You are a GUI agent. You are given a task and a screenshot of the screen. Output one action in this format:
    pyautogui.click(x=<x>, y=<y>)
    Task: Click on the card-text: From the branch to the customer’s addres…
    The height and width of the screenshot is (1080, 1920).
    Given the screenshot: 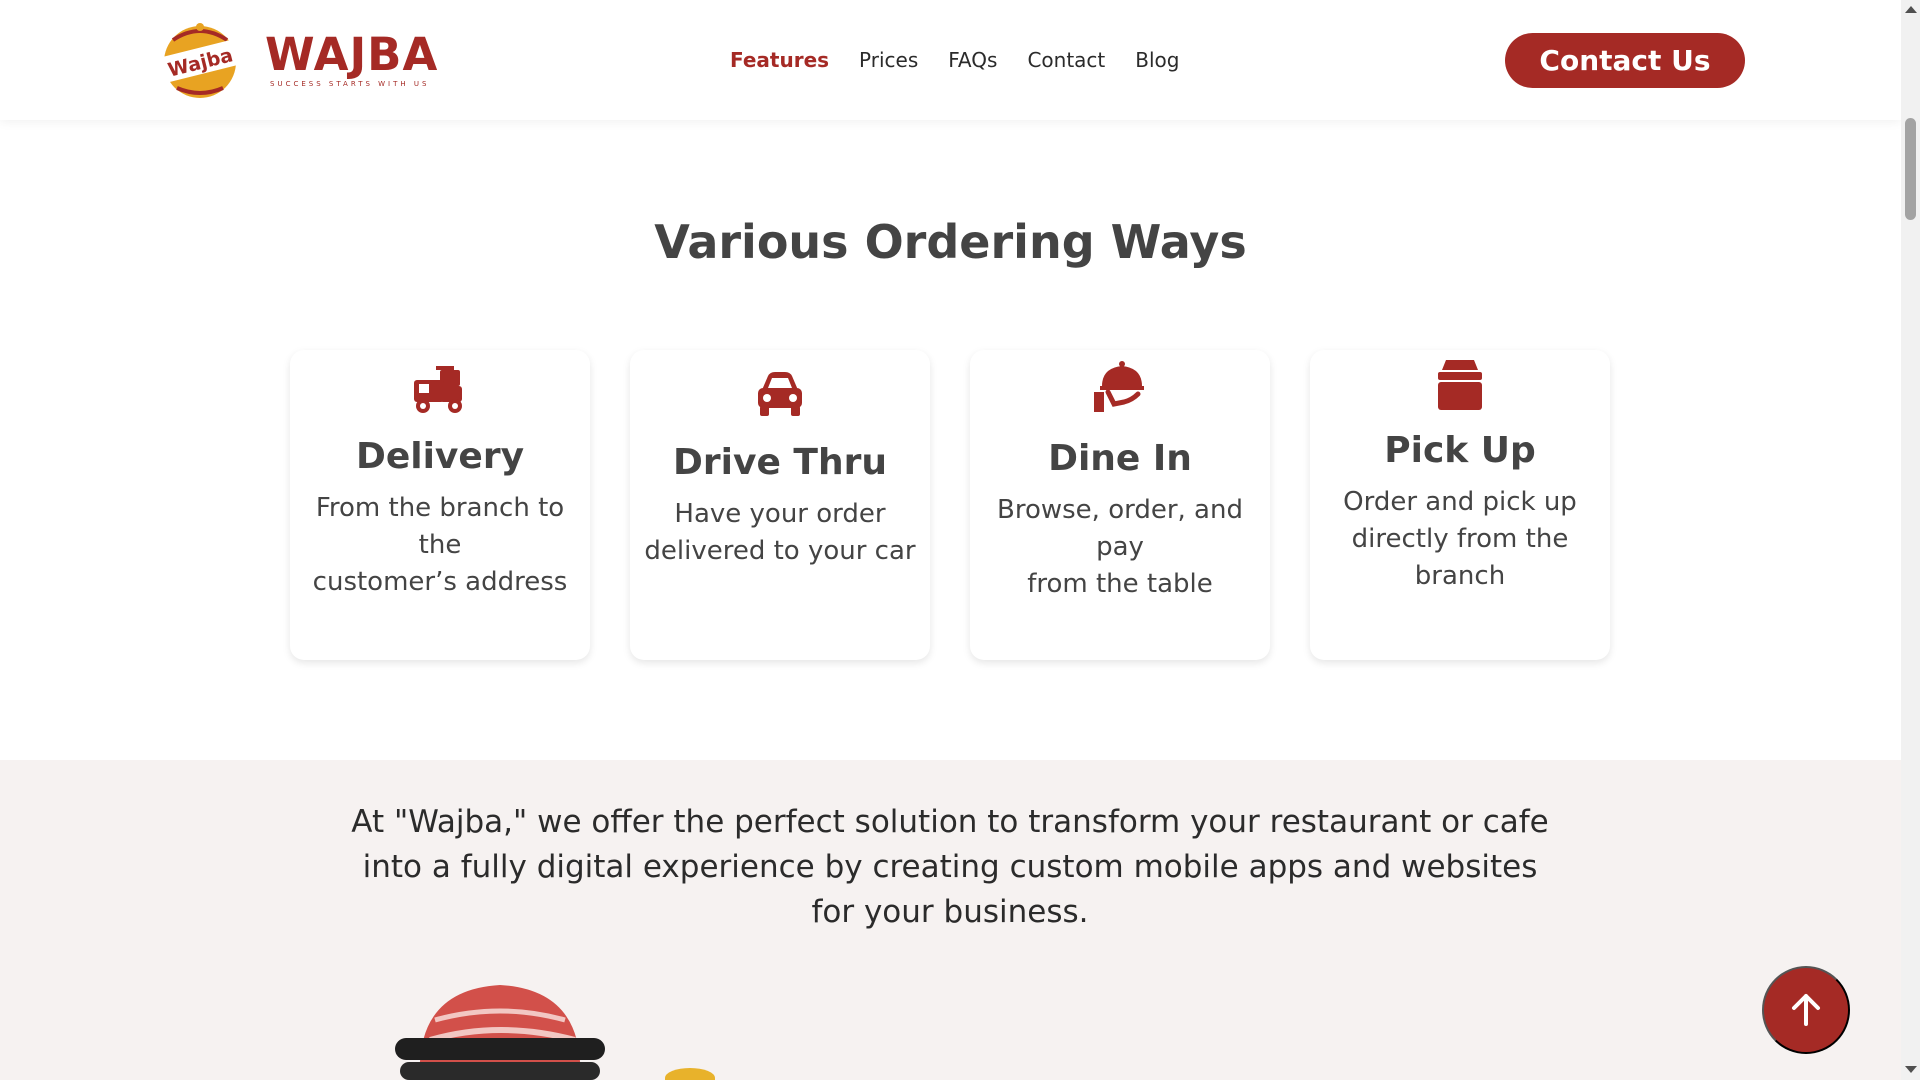 What is the action you would take?
    pyautogui.click(x=440, y=545)
    